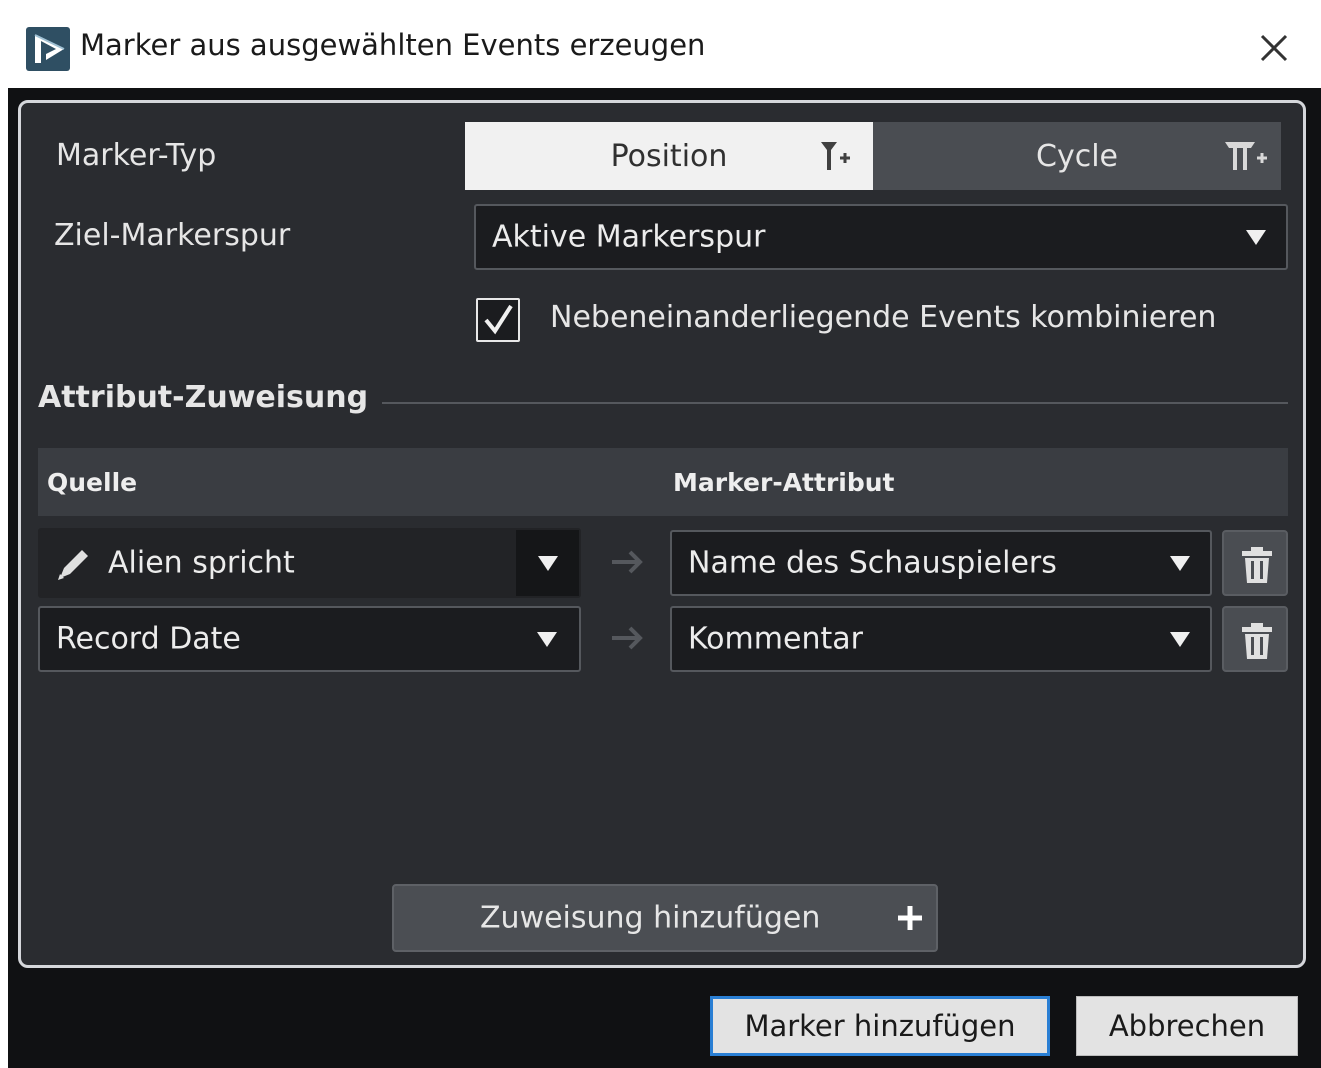 The width and height of the screenshot is (1321, 1068). I want to click on delete-row-1-button, so click(1255, 563).